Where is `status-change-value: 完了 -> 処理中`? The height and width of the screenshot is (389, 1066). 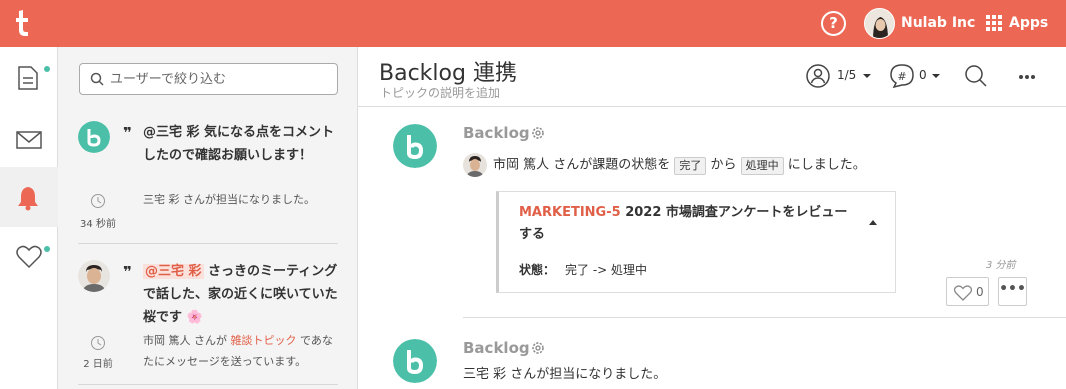 status-change-value: 完了 -> 処理中 is located at coordinates (606, 270).